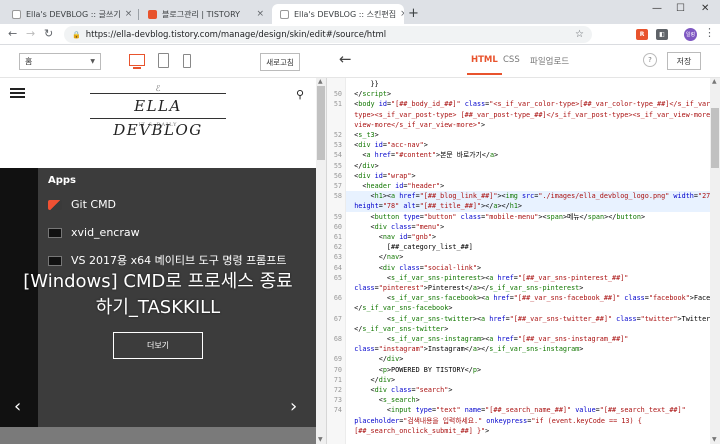  What do you see at coordinates (158, 116) in the screenshot?
I see `blog-logo: ELLA DEVBLOG` at bounding box center [158, 116].